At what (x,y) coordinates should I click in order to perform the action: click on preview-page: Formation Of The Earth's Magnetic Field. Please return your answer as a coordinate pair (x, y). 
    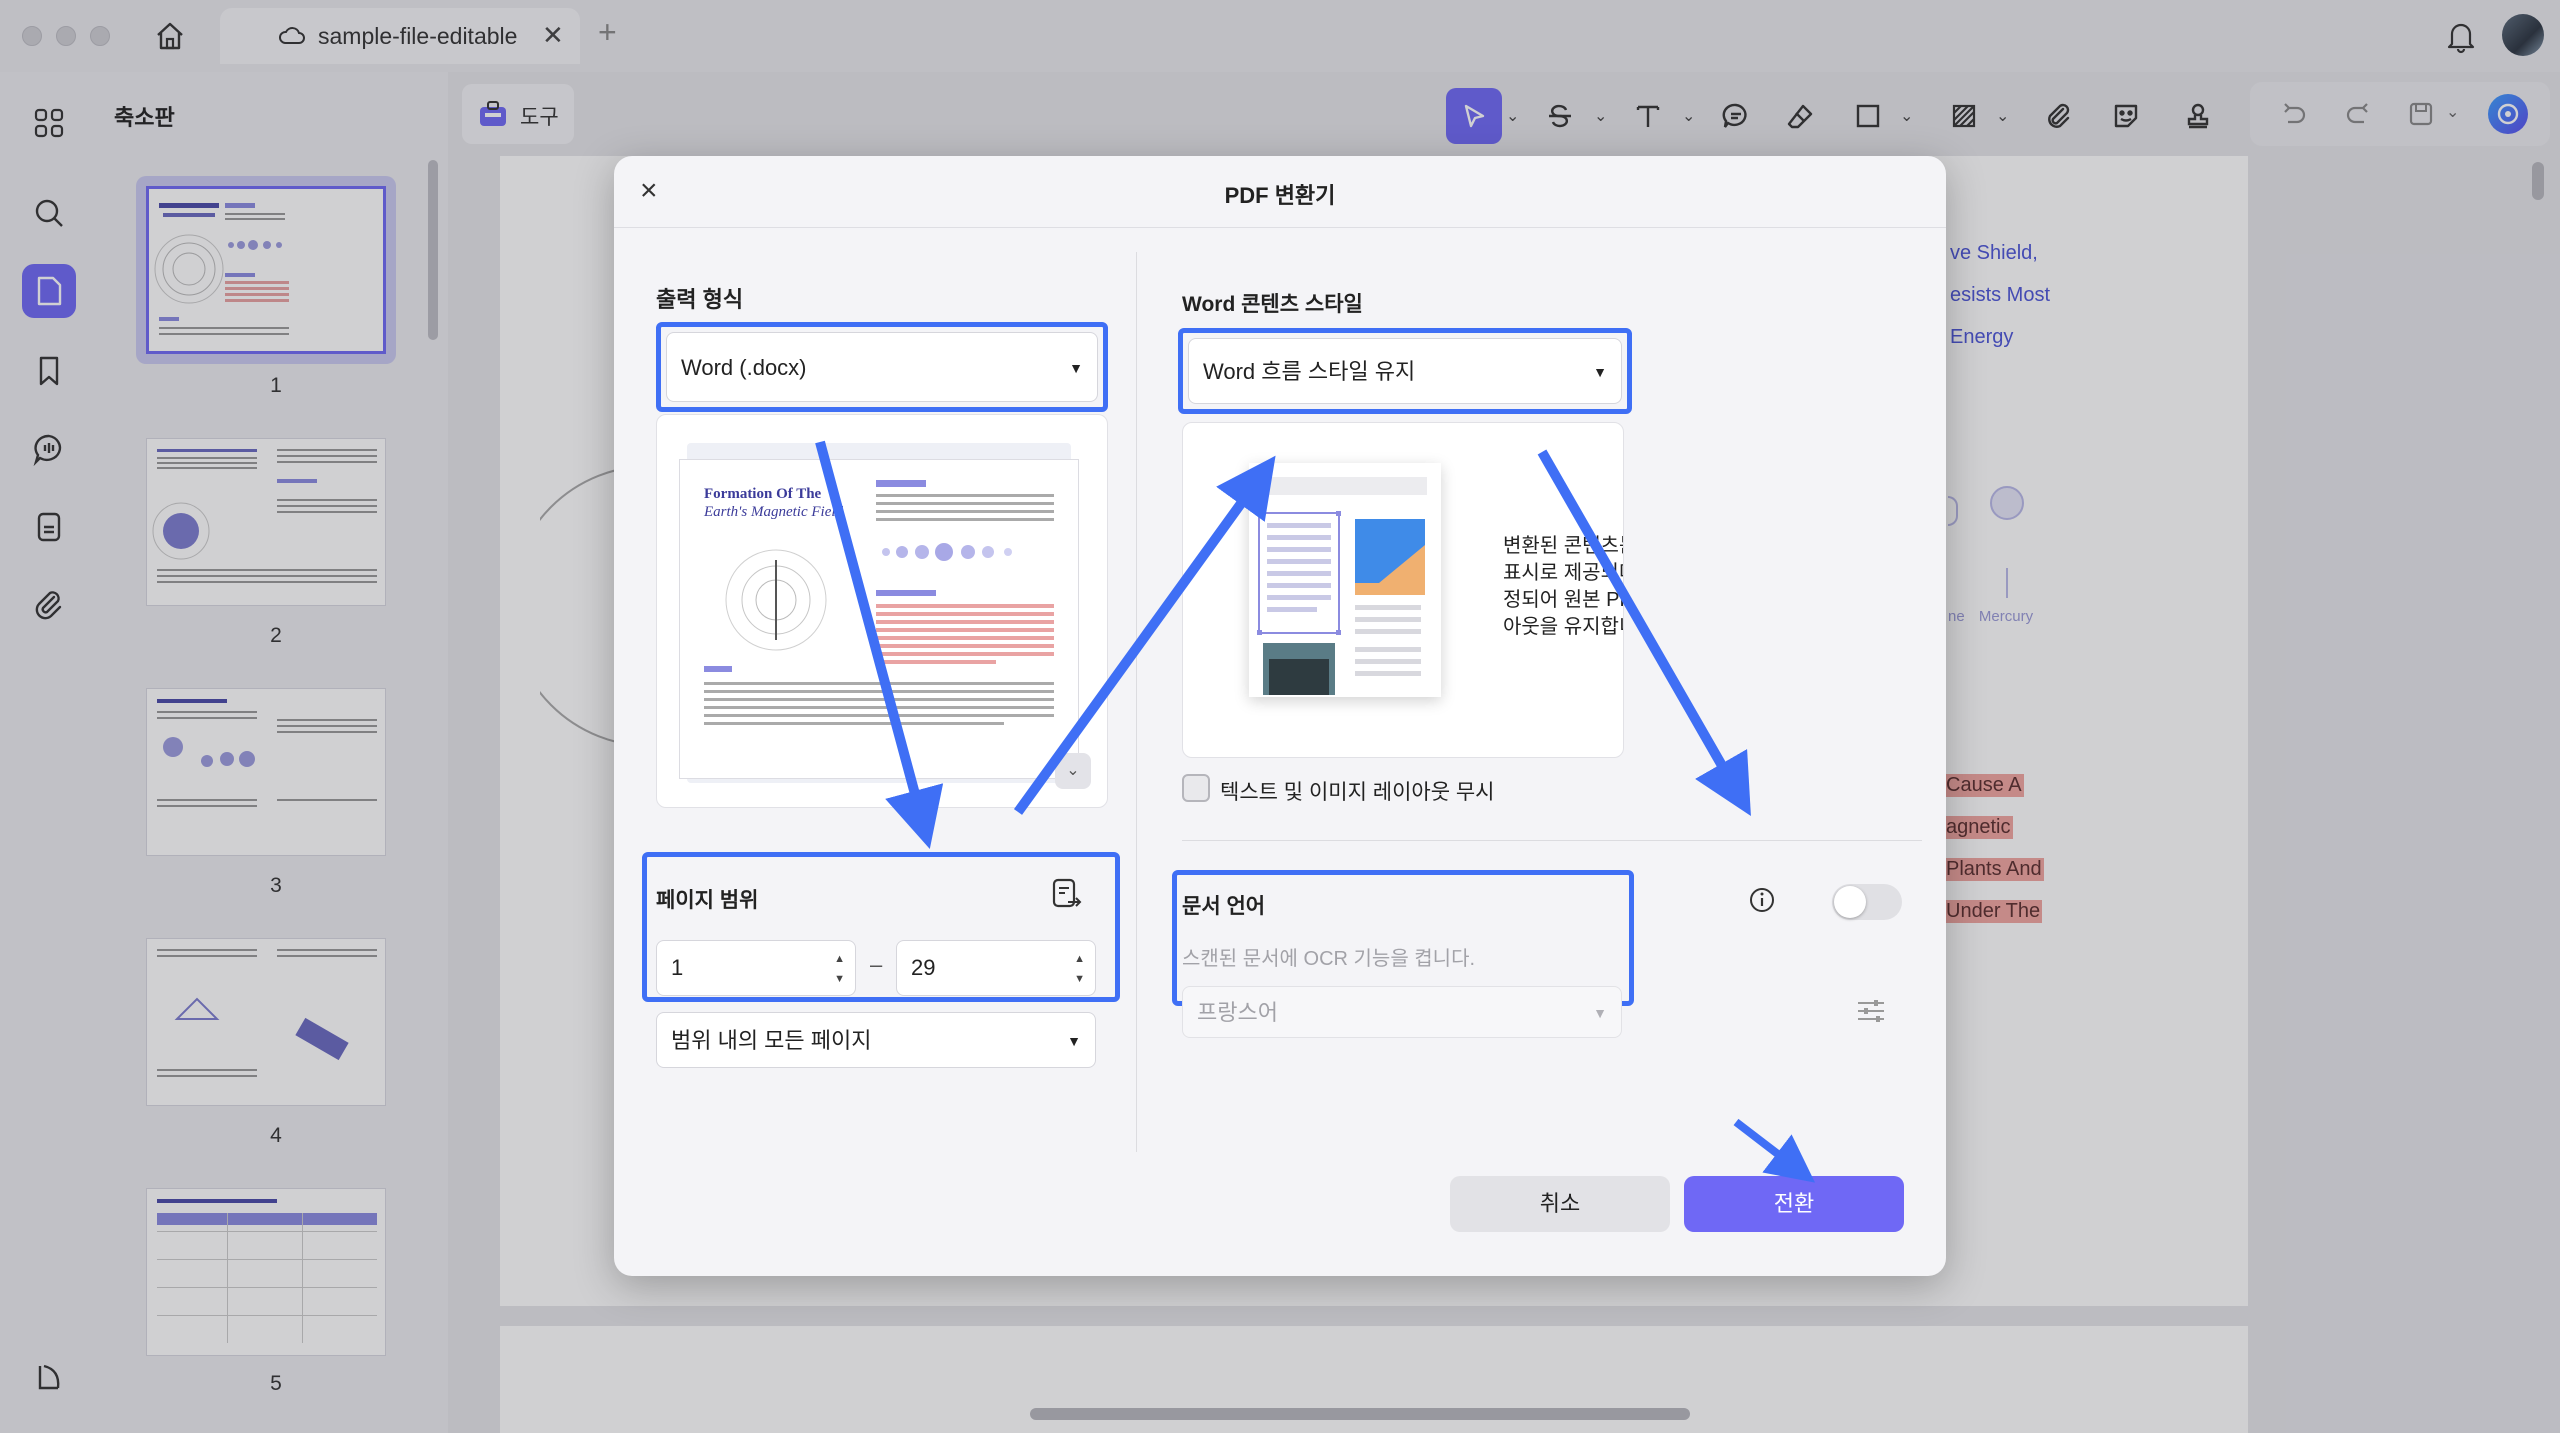
    Looking at the image, I should click on (879, 619).